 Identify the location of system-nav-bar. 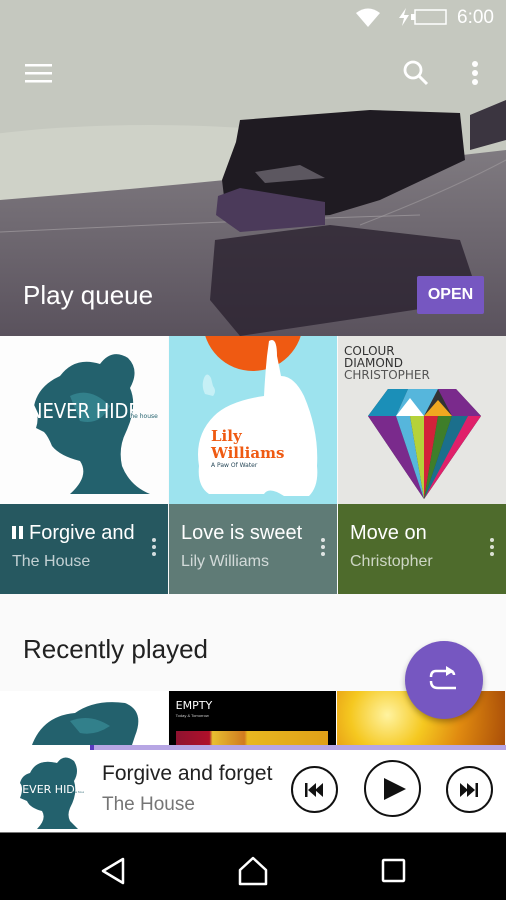
(253, 866).